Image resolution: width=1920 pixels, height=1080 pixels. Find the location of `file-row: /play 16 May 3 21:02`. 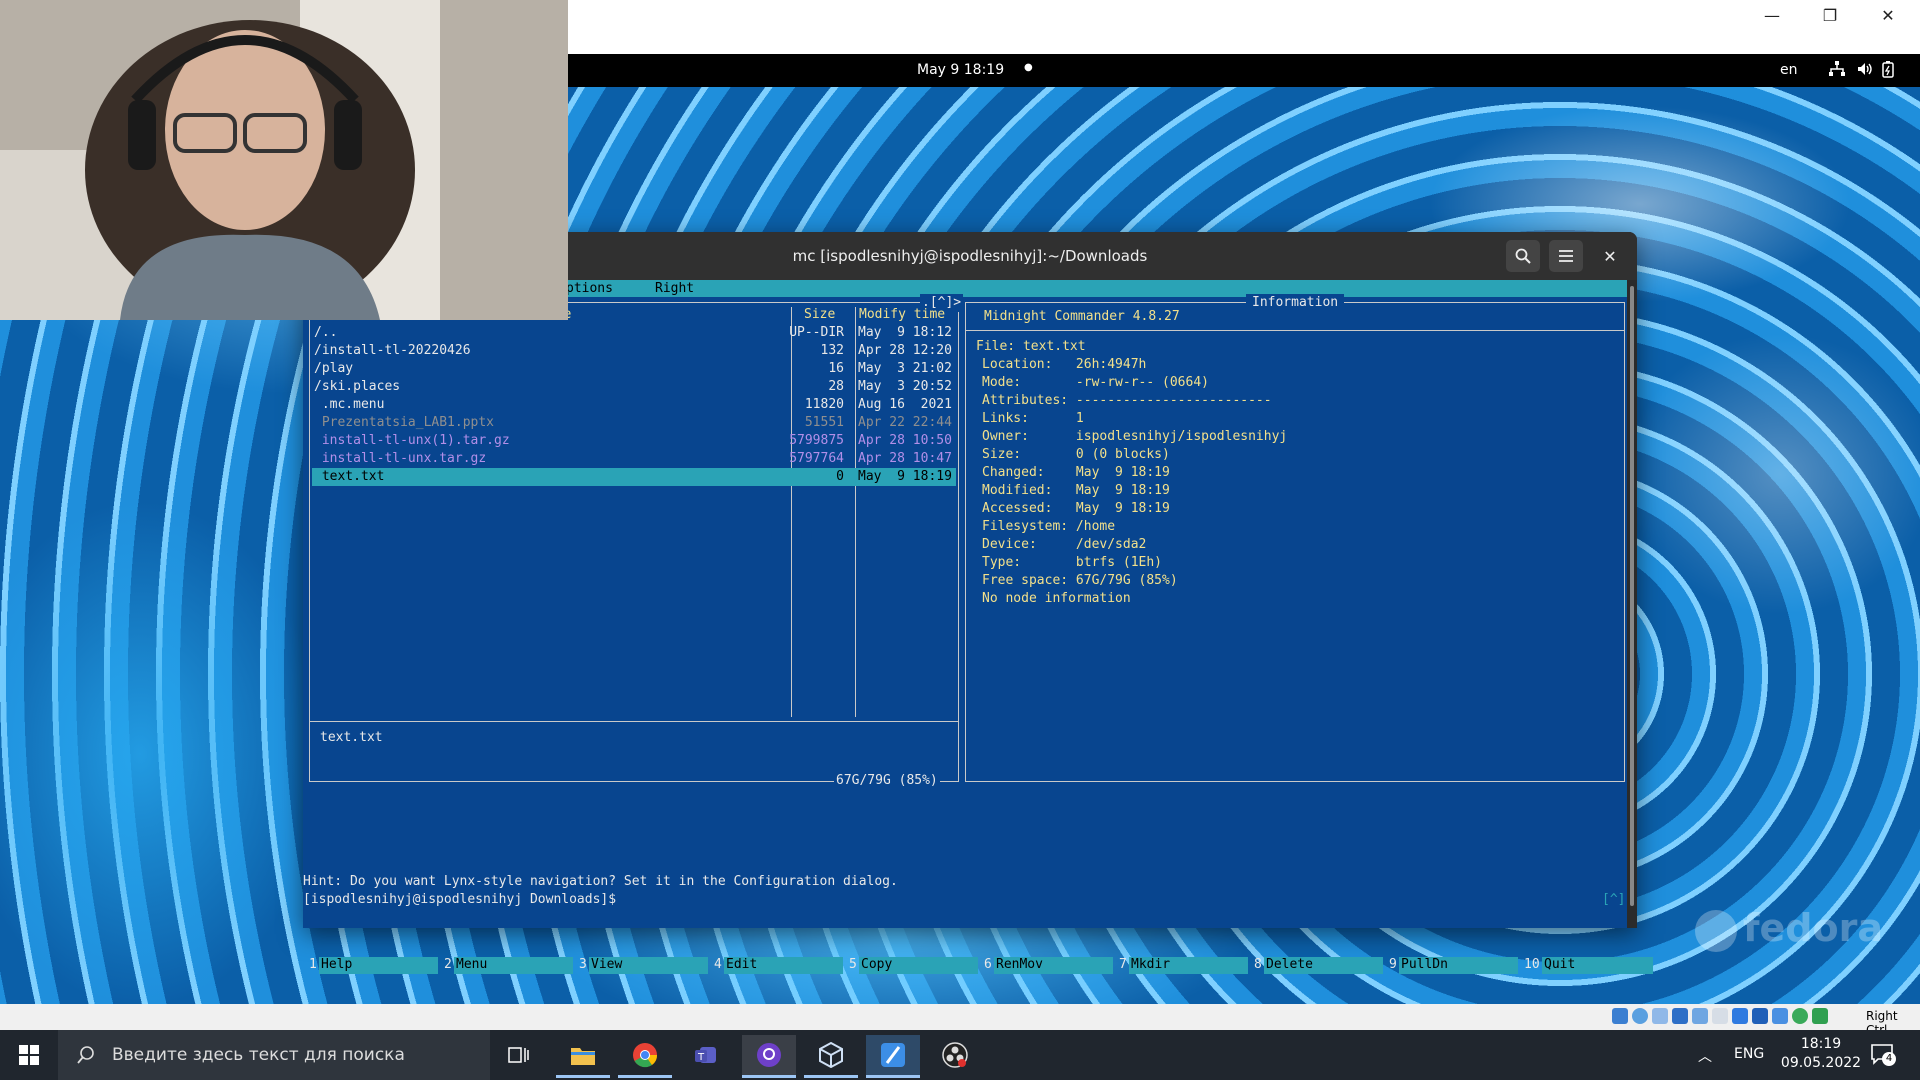

file-row: /play 16 May 3 21:02 is located at coordinates (634, 369).